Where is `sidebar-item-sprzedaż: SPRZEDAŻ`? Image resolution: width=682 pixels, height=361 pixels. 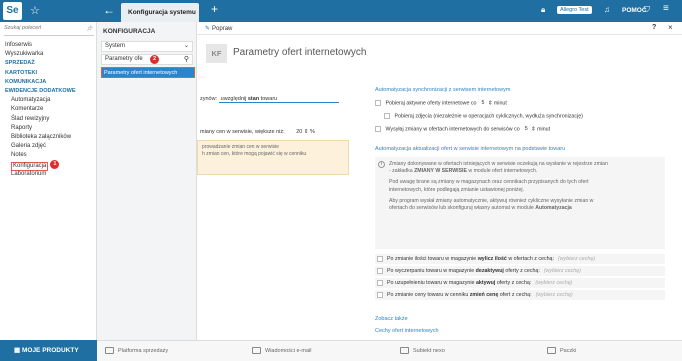
sidebar-item-sprzedaż: SPRZEDAŻ is located at coordinates (40, 63).